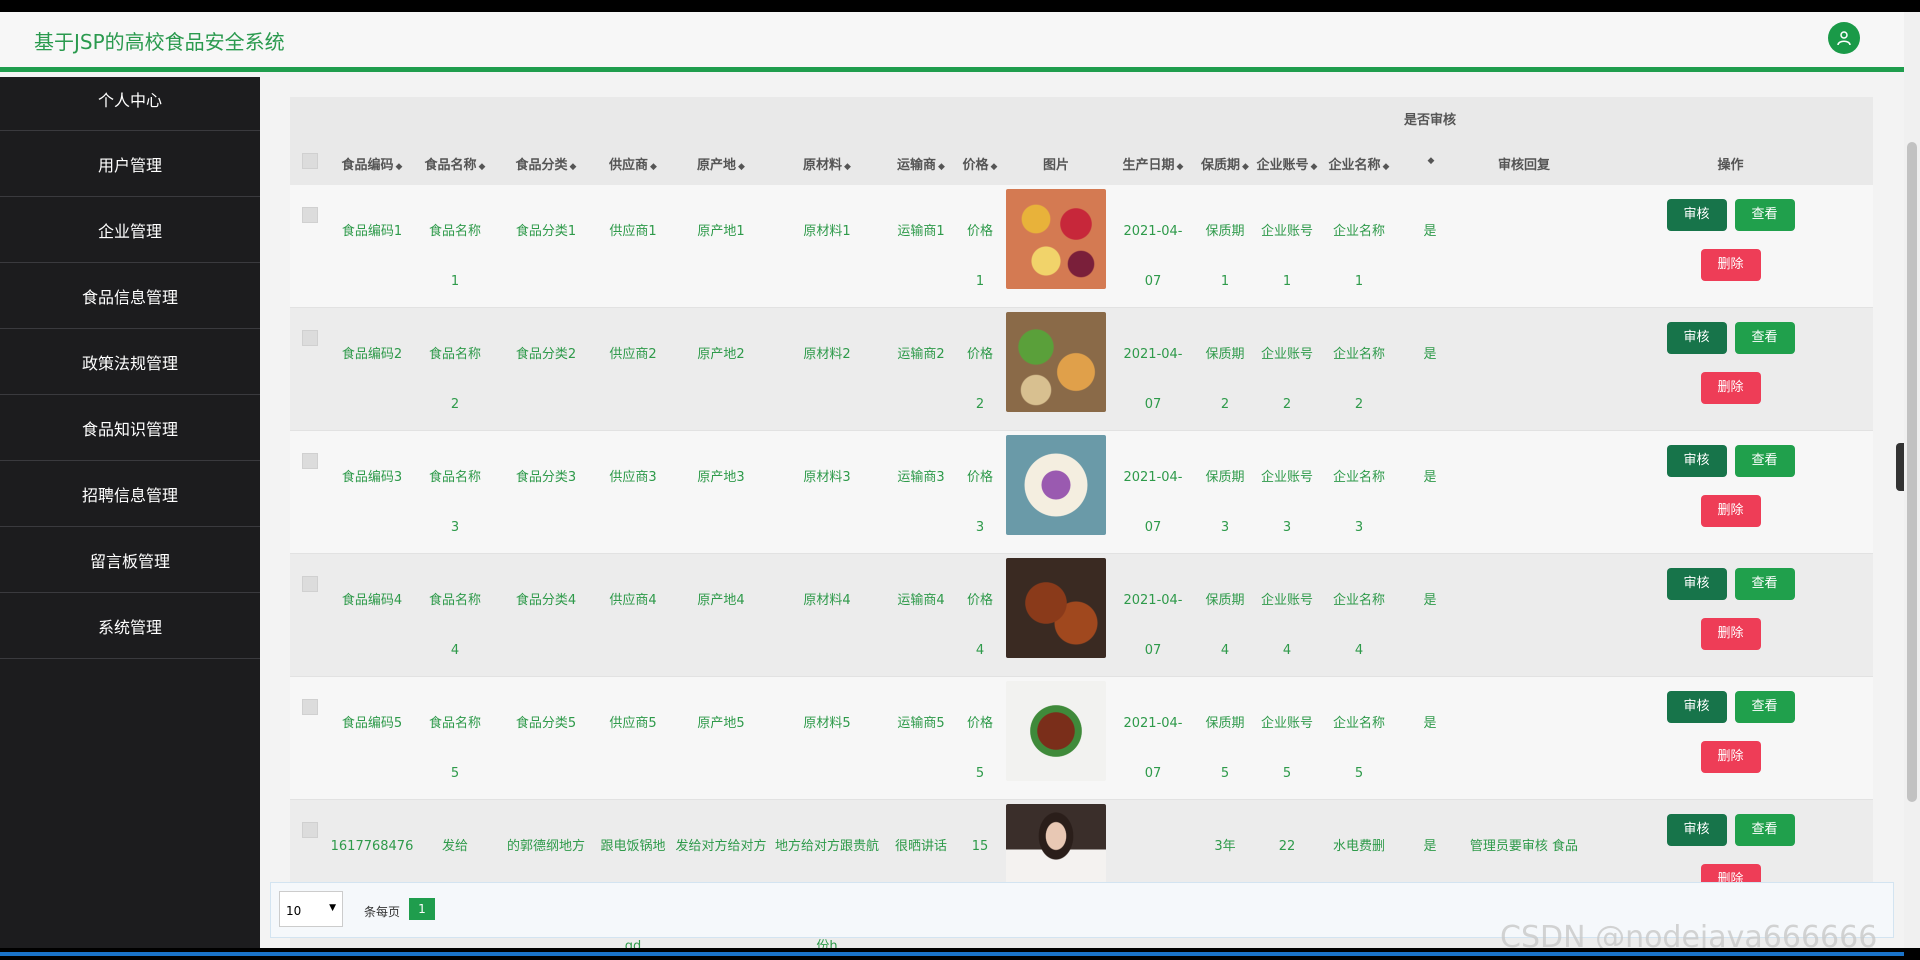 This screenshot has width=1920, height=960. Describe the element at coordinates (827, 141) in the screenshot. I see `column-header: 原材料 ◆` at that location.